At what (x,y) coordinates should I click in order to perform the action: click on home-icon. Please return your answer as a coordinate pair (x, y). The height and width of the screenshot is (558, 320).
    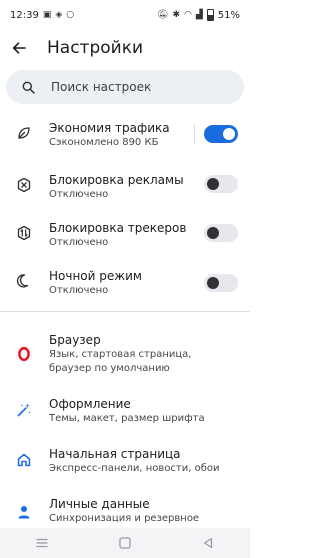
    Looking at the image, I should click on (24, 460).